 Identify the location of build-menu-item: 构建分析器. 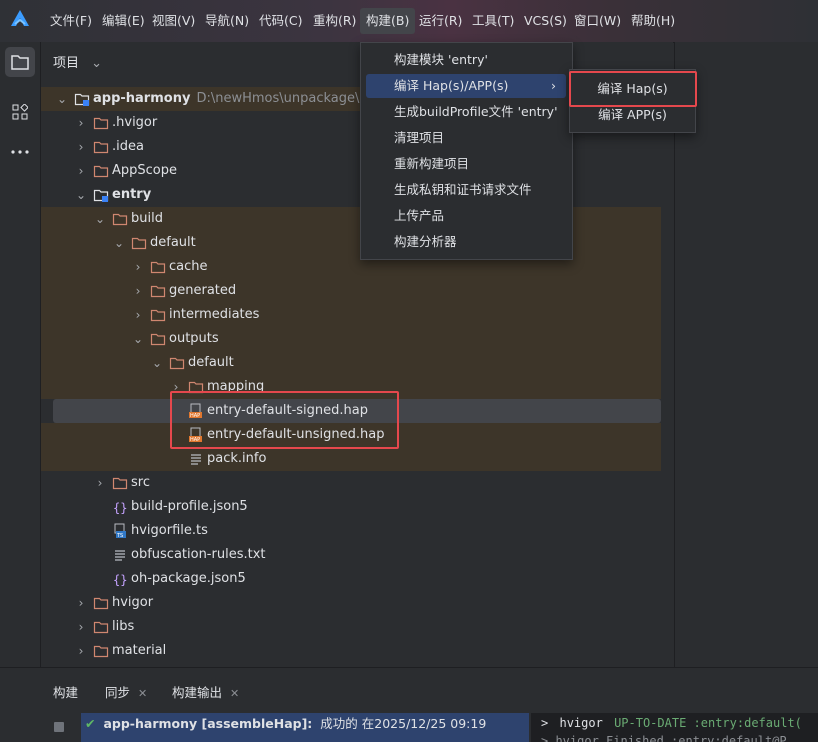
(466, 242).